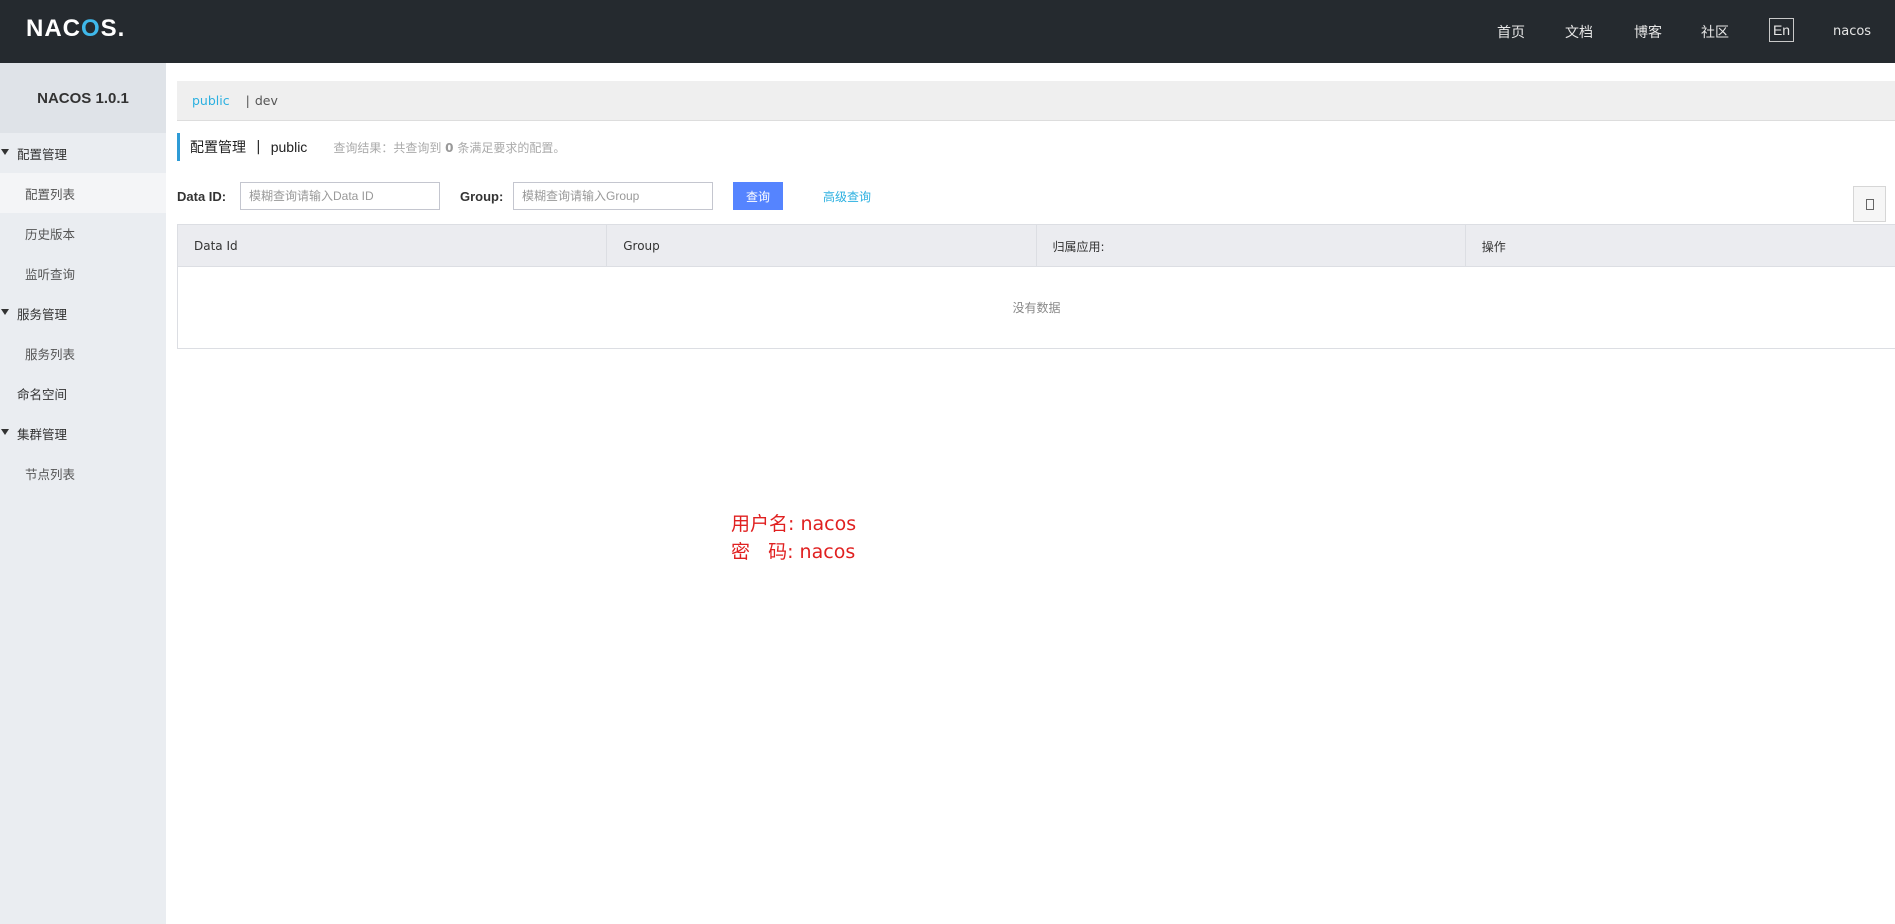 This screenshot has width=1895, height=924. I want to click on sidebar-item-service-list: 服务列表, so click(83, 353).